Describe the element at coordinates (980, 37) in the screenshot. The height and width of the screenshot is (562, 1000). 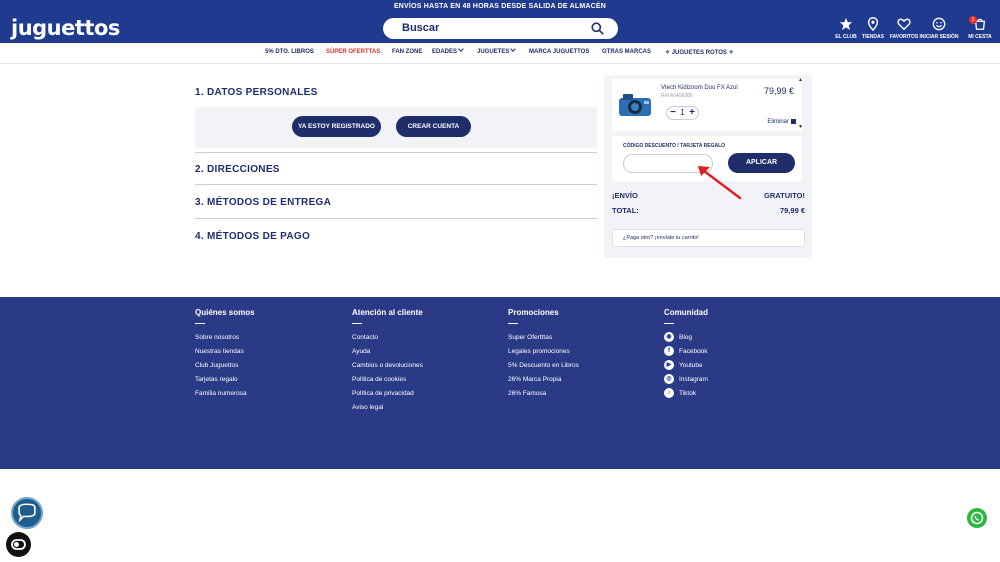
I see `cart-label: MI CESTA` at that location.